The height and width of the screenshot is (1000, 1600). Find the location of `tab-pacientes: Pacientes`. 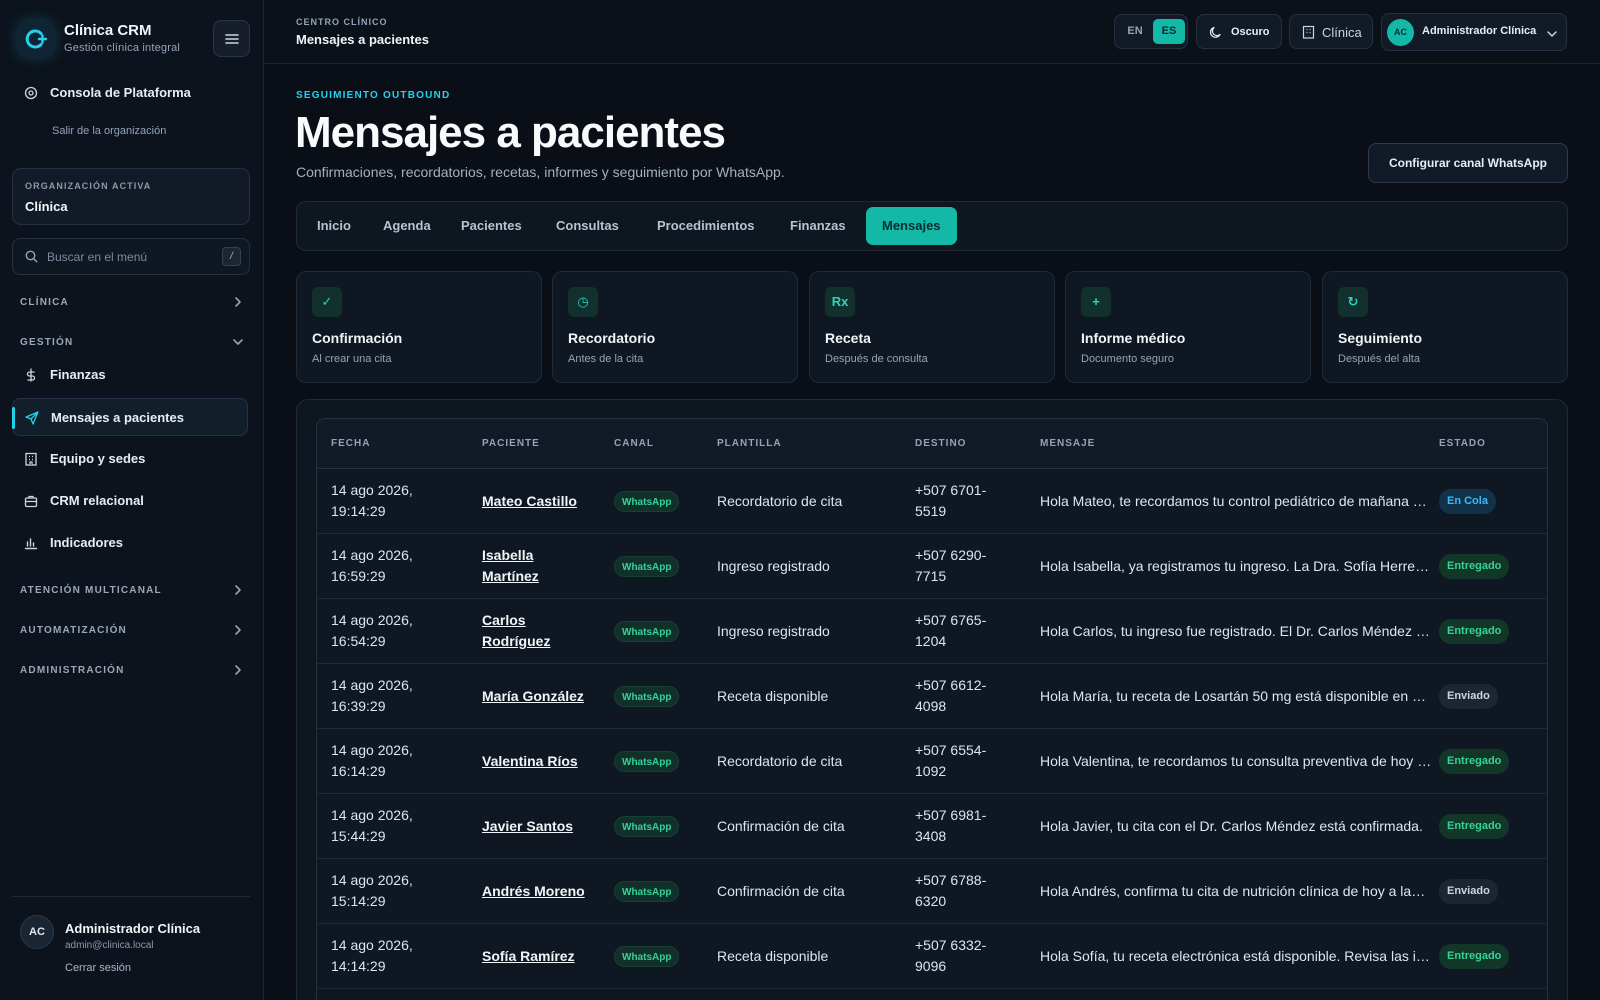

tab-pacientes: Pacientes is located at coordinates (491, 226).